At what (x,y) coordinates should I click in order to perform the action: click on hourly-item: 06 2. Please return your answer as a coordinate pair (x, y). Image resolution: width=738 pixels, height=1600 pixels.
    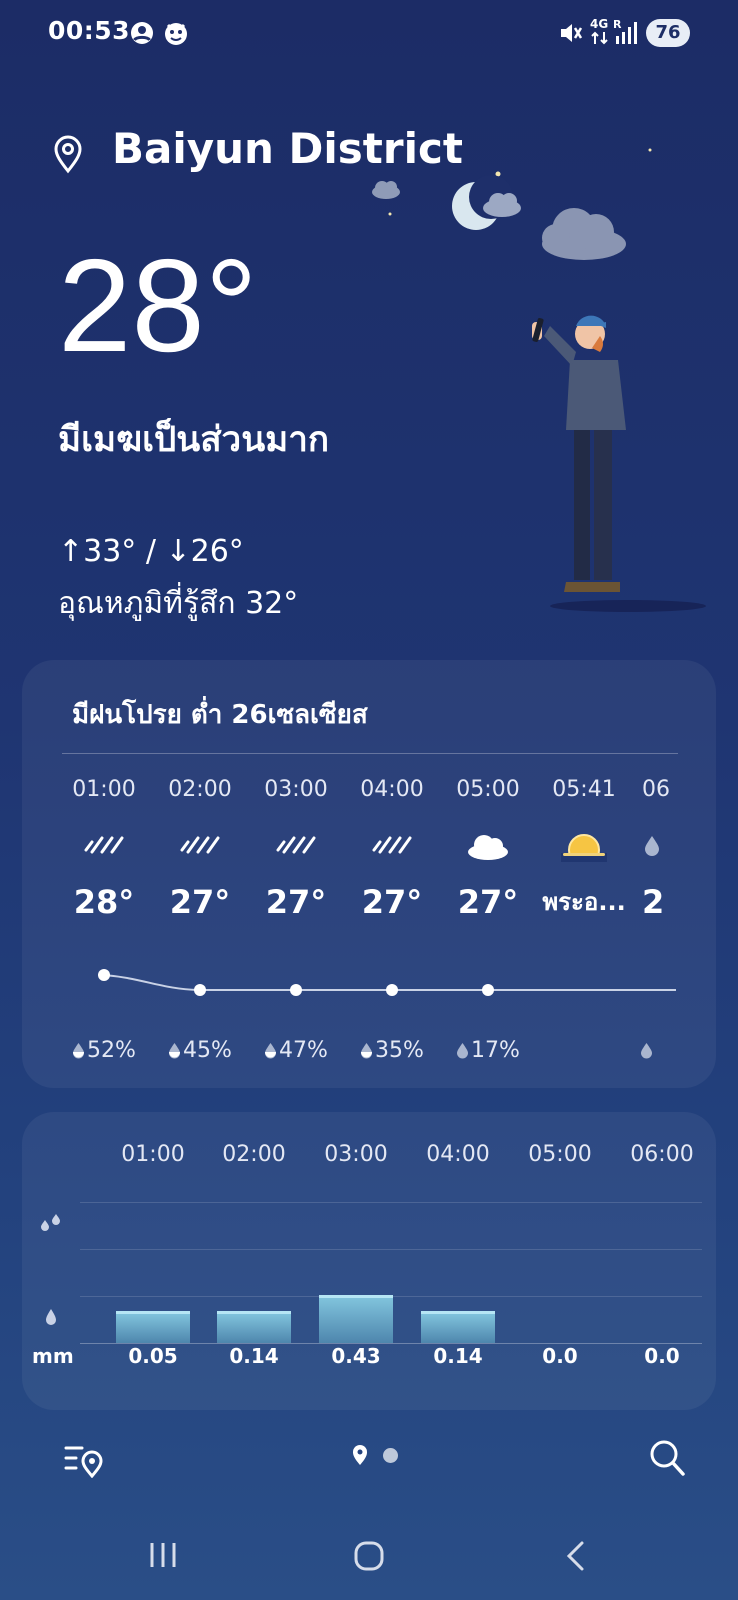
    Looking at the image, I should click on (674, 847).